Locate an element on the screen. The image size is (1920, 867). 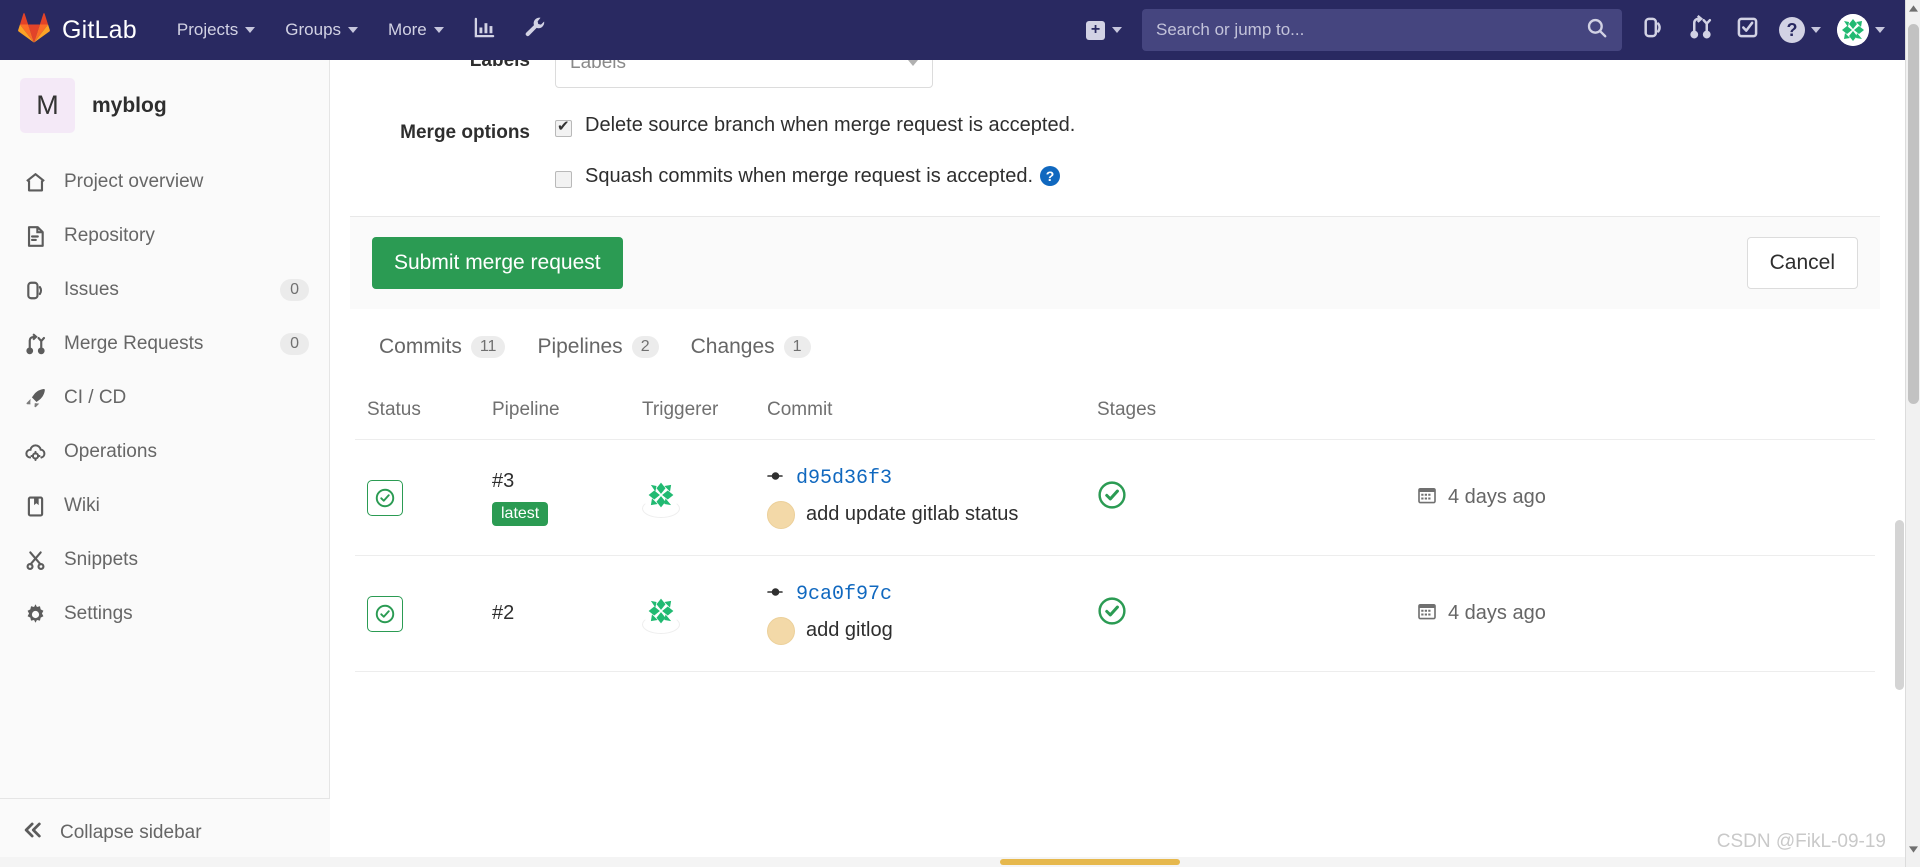
user-menu is located at coordinates (1861, 30).